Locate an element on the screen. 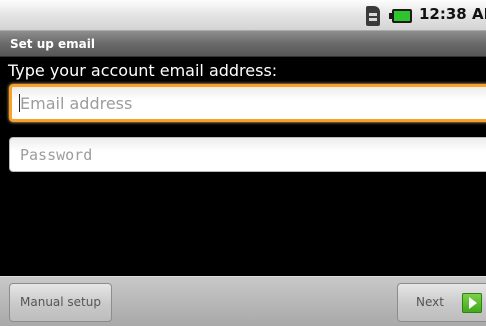 The image size is (486, 326). next-label: Next is located at coordinates (430, 302).